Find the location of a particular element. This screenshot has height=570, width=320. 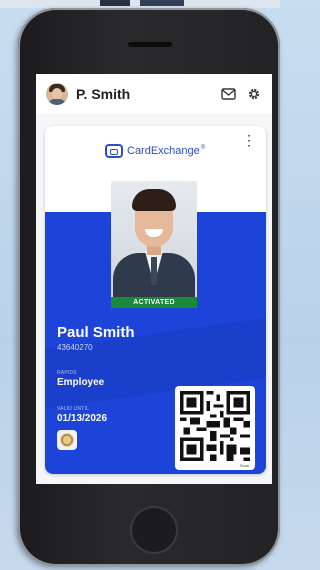

mail-icon is located at coordinates (228, 94).